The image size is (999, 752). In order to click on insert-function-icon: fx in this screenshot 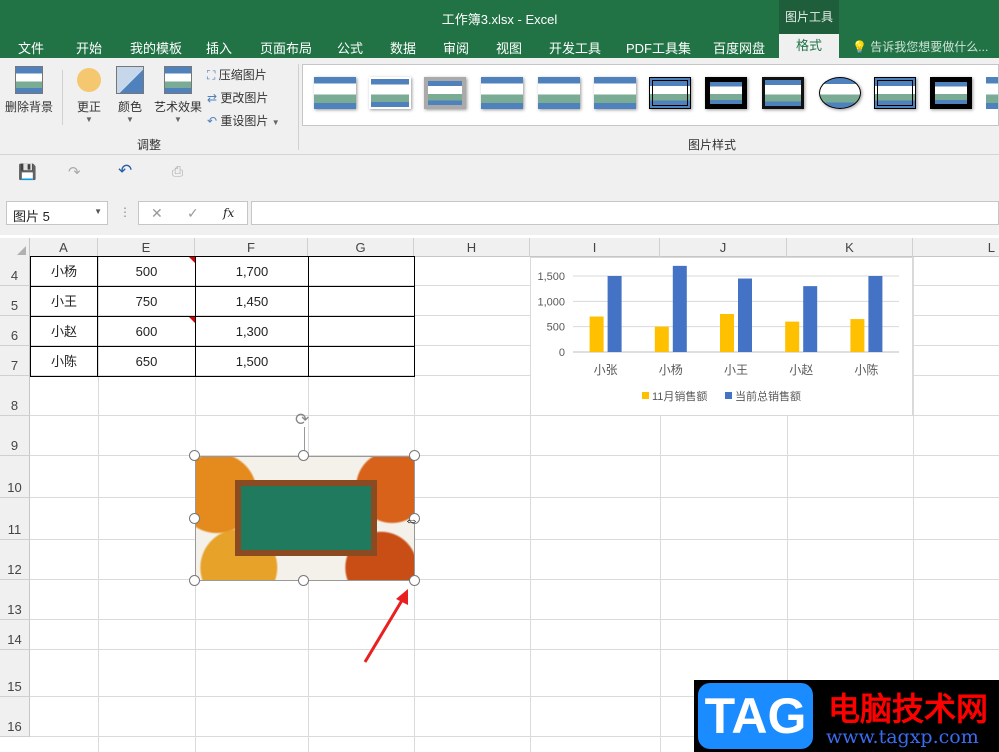, I will do `click(228, 213)`.